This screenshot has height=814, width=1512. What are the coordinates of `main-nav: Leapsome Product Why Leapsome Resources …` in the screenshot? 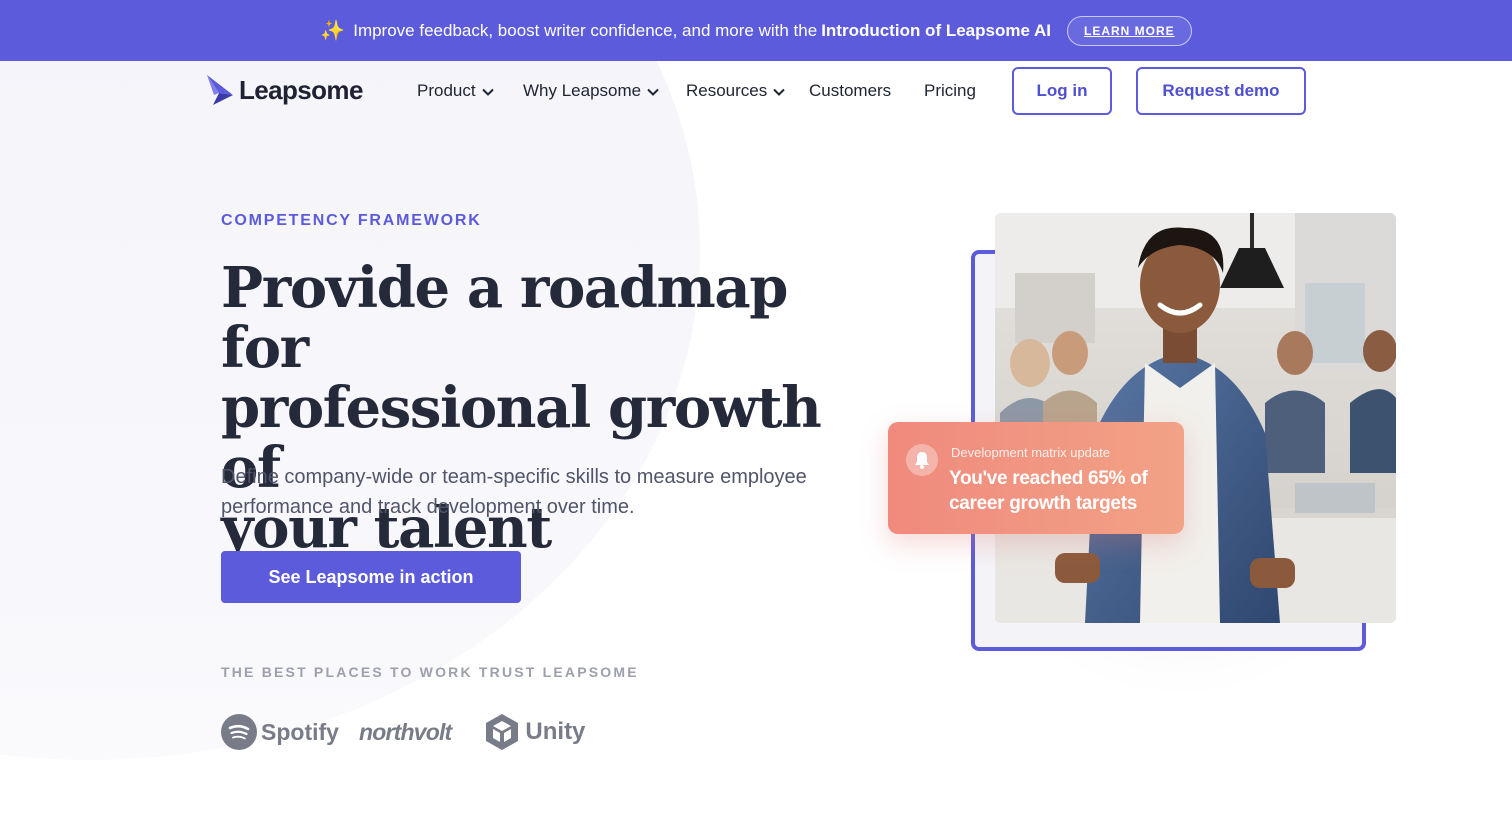 It's located at (756, 91).